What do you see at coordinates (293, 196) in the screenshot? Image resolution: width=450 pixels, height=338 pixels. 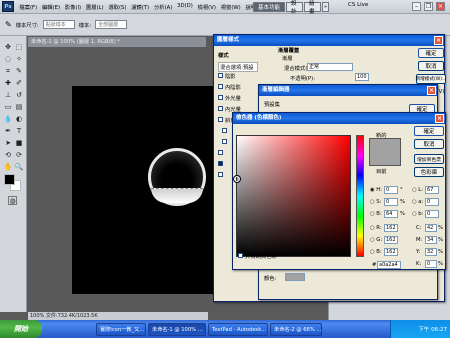 I see `color-field` at bounding box center [293, 196].